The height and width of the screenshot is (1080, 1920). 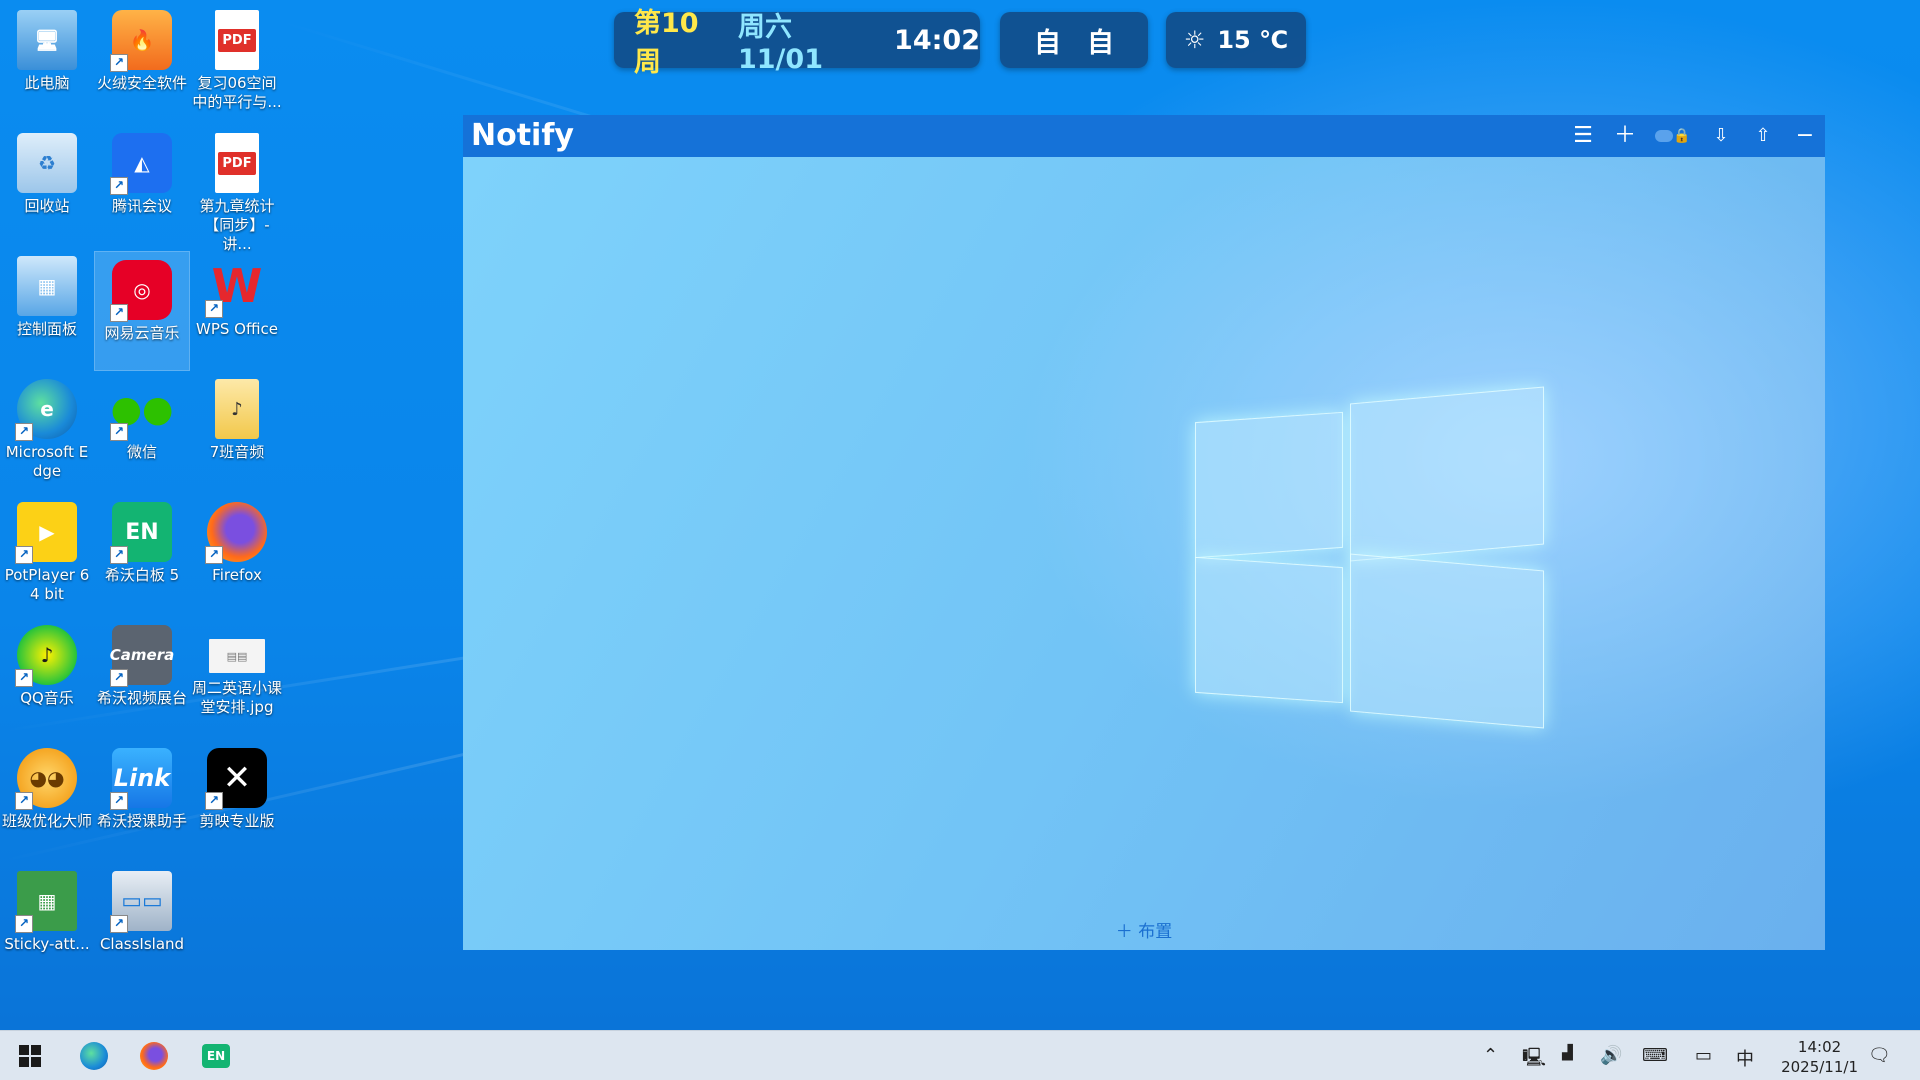 What do you see at coordinates (46, 329) in the screenshot?
I see `desktop-icon-label: 控制面板` at bounding box center [46, 329].